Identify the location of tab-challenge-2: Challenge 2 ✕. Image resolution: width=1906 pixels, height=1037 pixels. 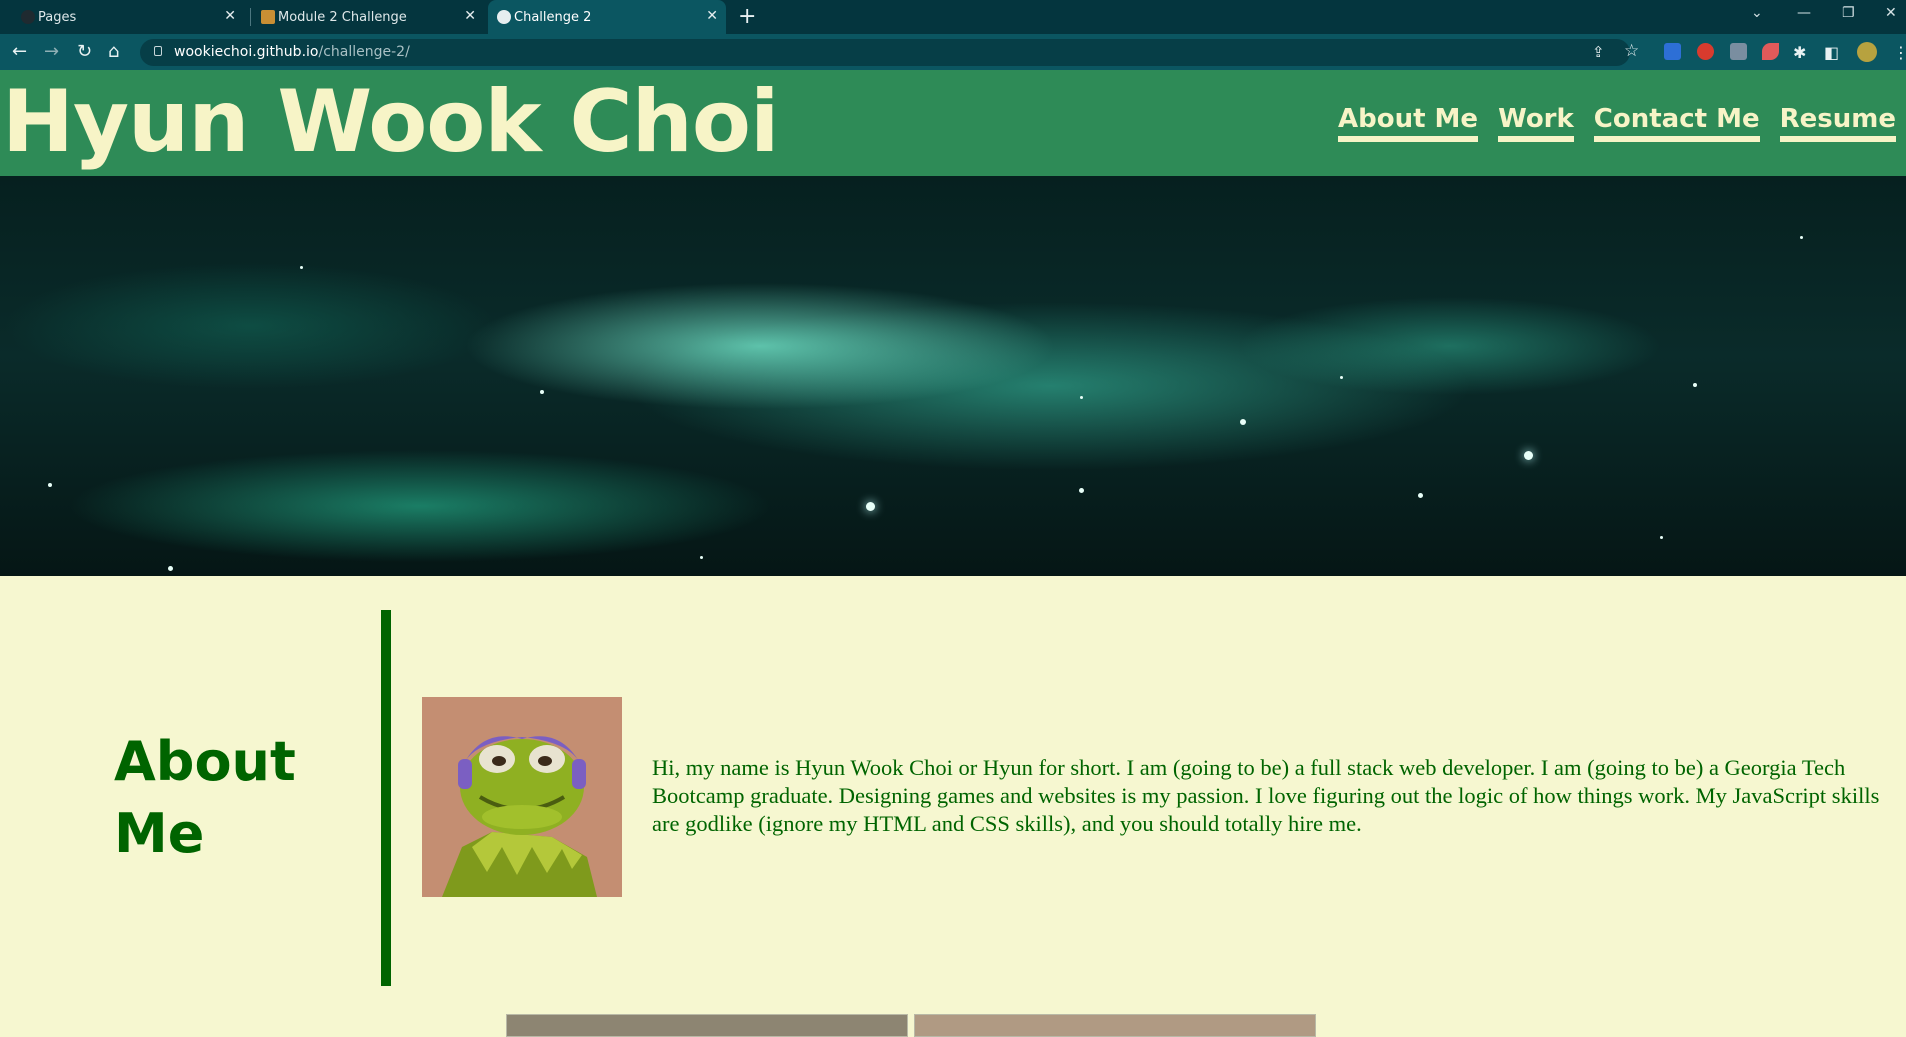
(607, 17).